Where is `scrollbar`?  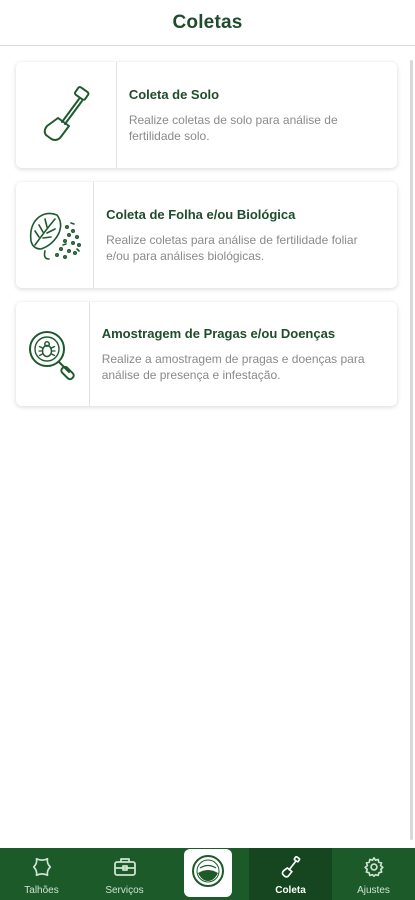
scrollbar is located at coordinates (411, 450).